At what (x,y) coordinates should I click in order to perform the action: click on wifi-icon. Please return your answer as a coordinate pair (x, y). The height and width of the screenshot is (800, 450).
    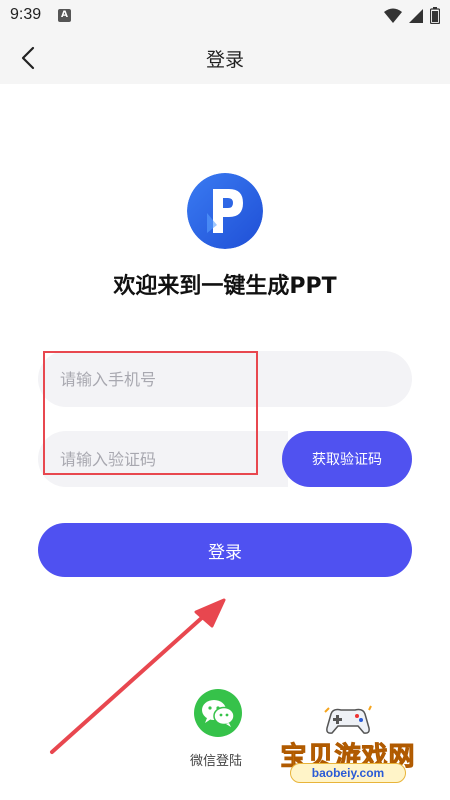
    Looking at the image, I should click on (393, 15).